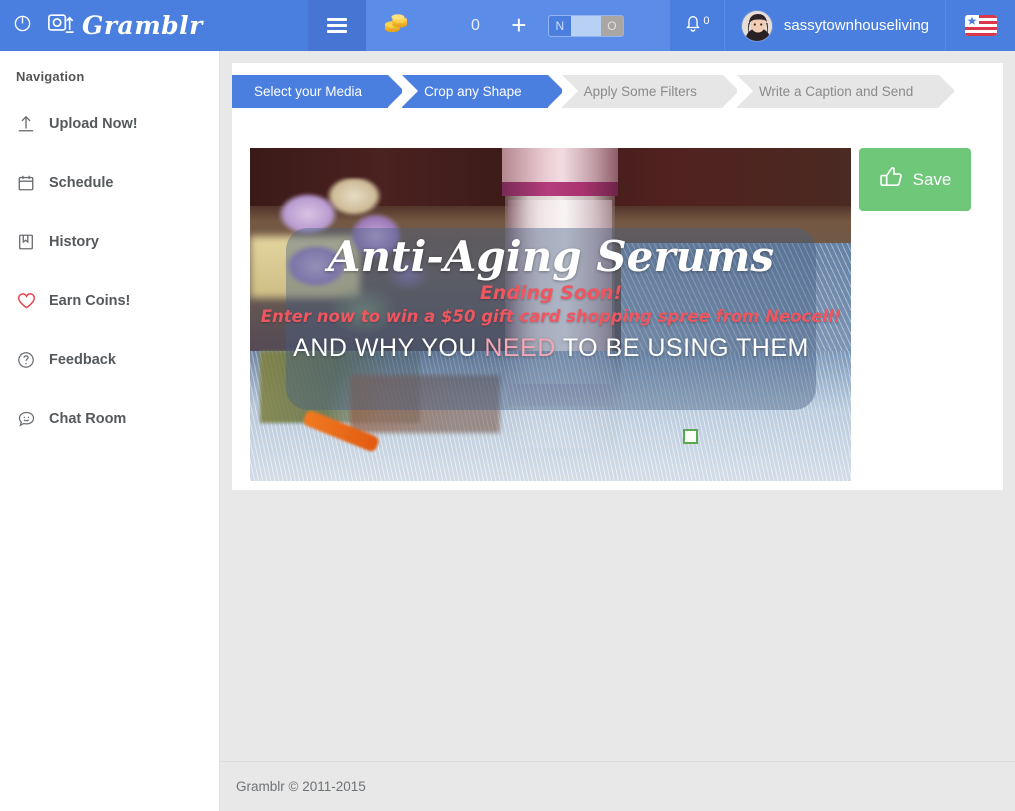 The width and height of the screenshot is (1015, 811). I want to click on coin-count: 0, so click(475, 25).